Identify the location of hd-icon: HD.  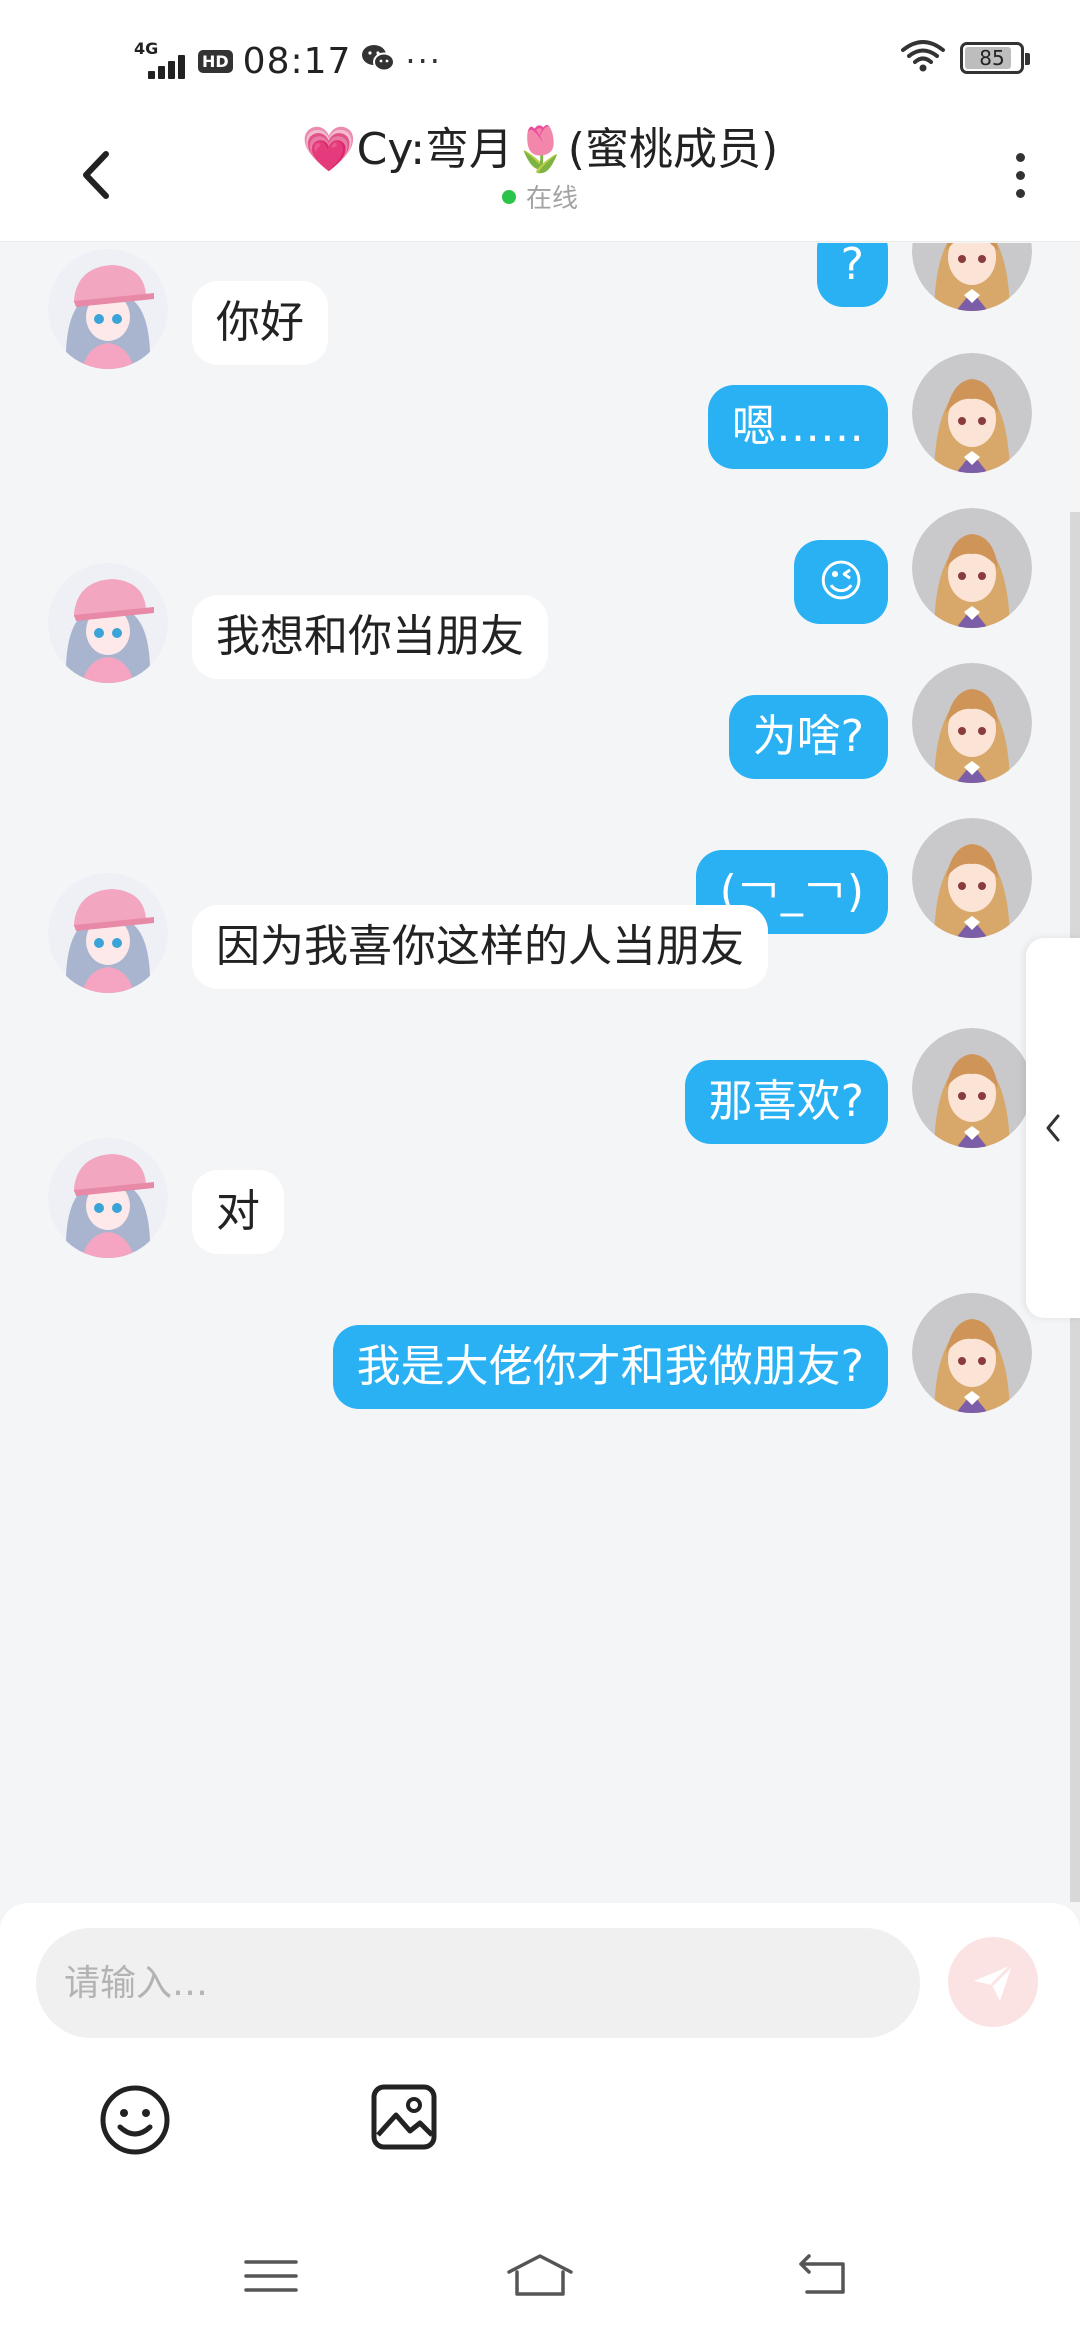
(215, 61).